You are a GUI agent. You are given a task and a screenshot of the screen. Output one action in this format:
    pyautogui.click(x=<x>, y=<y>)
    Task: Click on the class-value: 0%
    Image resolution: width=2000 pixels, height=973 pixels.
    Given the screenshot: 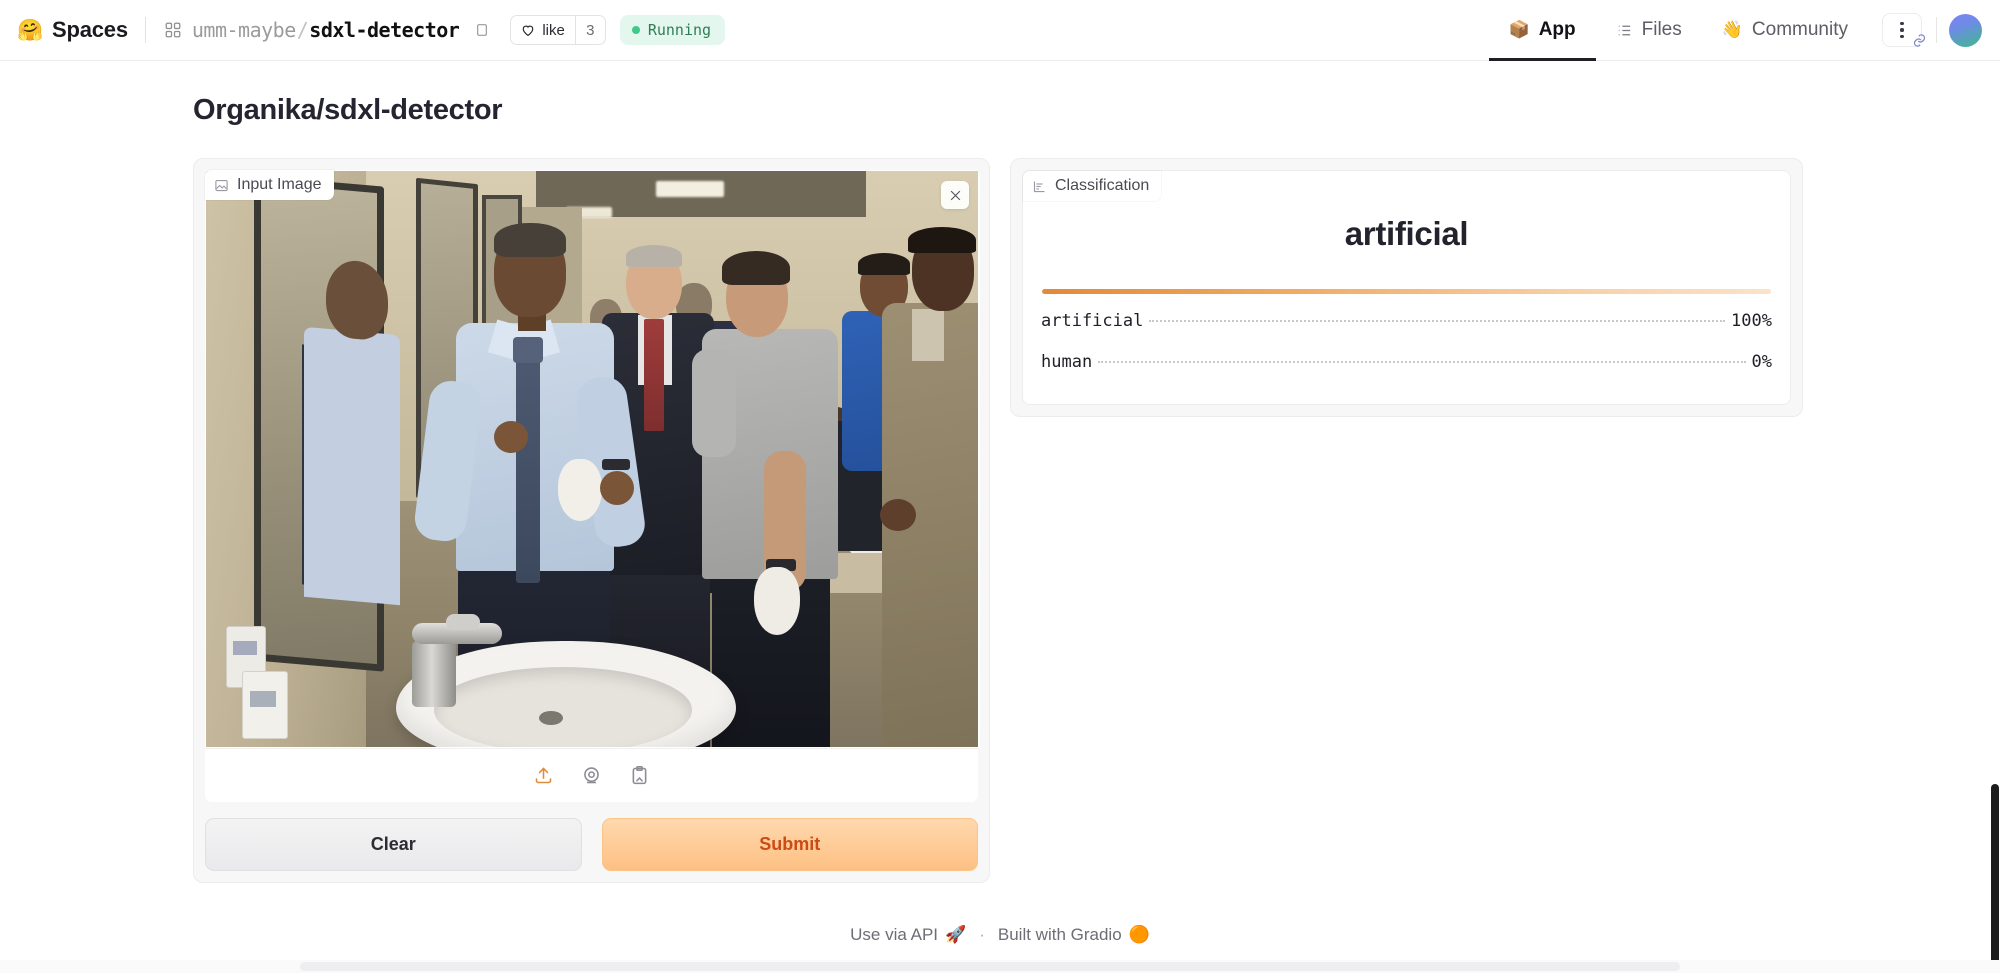 What is the action you would take?
    pyautogui.click(x=1761, y=362)
    